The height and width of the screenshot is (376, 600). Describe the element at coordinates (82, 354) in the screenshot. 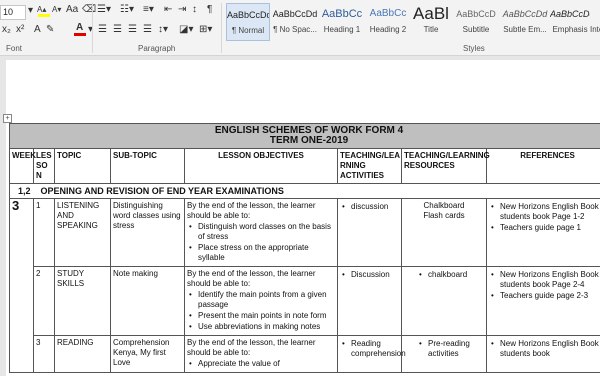

I see `topic-cell: READING` at that location.